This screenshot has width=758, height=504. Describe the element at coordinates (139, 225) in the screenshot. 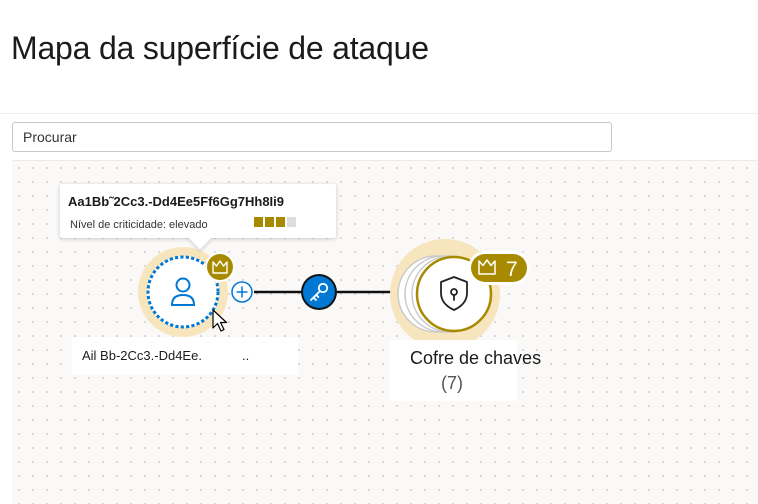

I see `tooltip-criticality-label: Nível de criticidade: elevado` at that location.